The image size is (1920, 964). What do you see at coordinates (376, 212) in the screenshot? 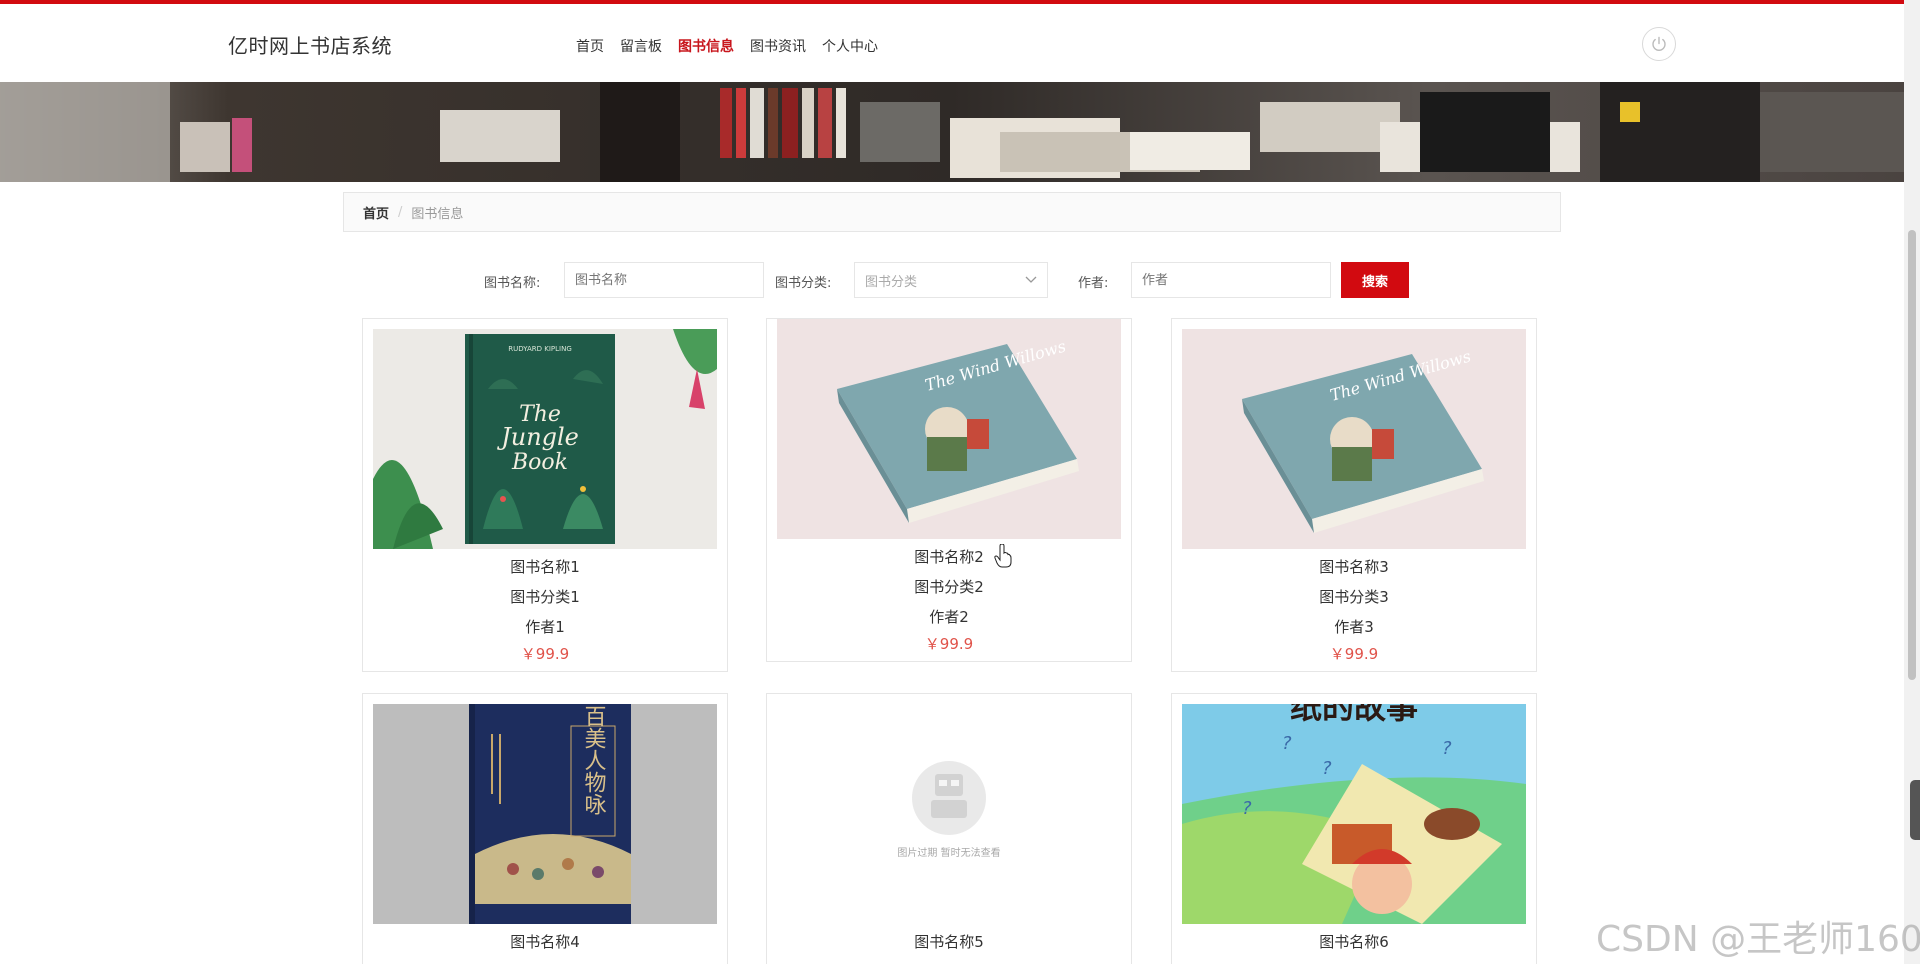
I see `breadcrumb-home: 首页` at bounding box center [376, 212].